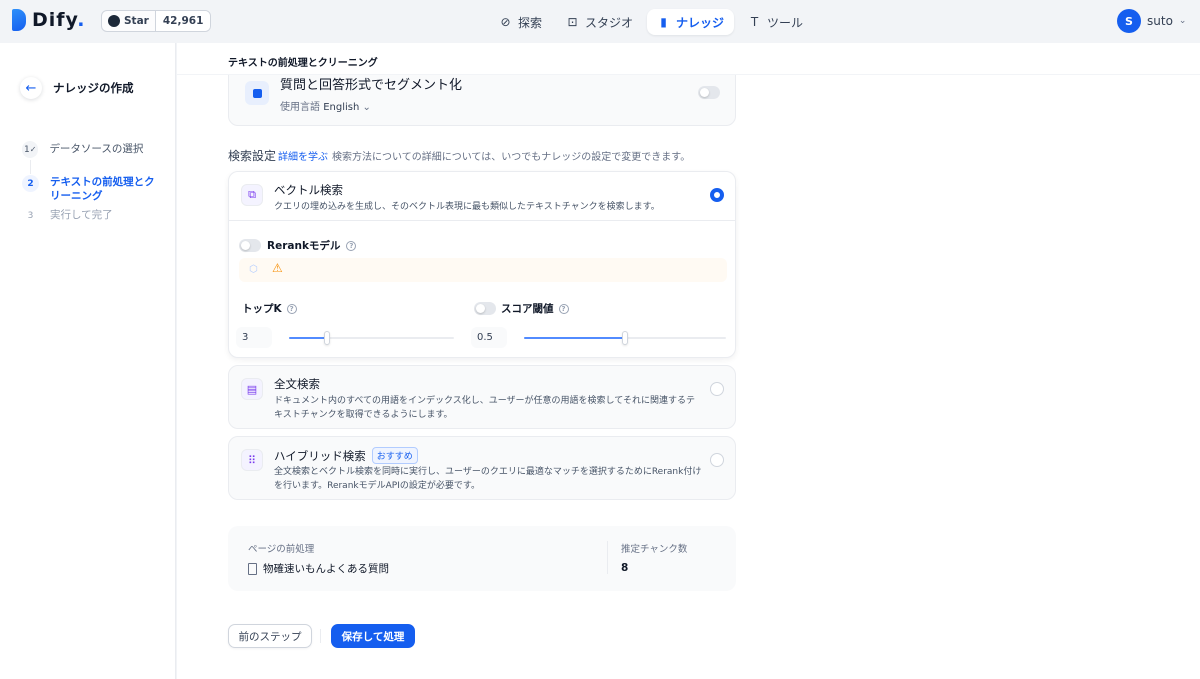 Image resolution: width=1200 pixels, height=679 pixels. Describe the element at coordinates (252, 568) in the screenshot. I see `file-icon` at that location.